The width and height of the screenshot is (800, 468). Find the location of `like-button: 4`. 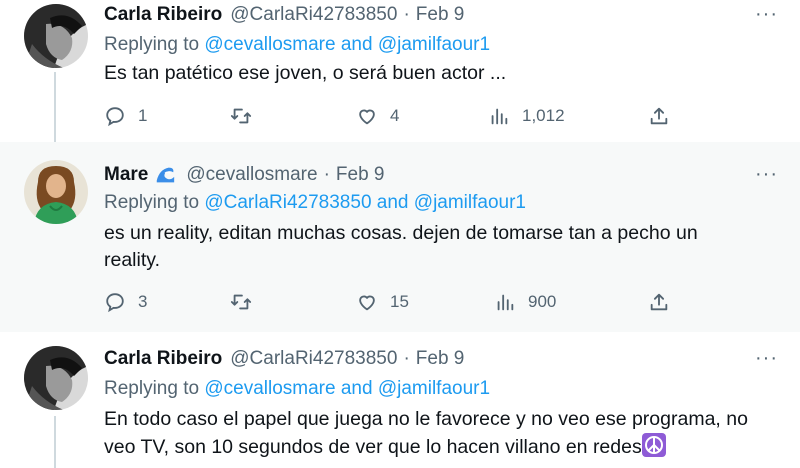

like-button: 4 is located at coordinates (377, 116).